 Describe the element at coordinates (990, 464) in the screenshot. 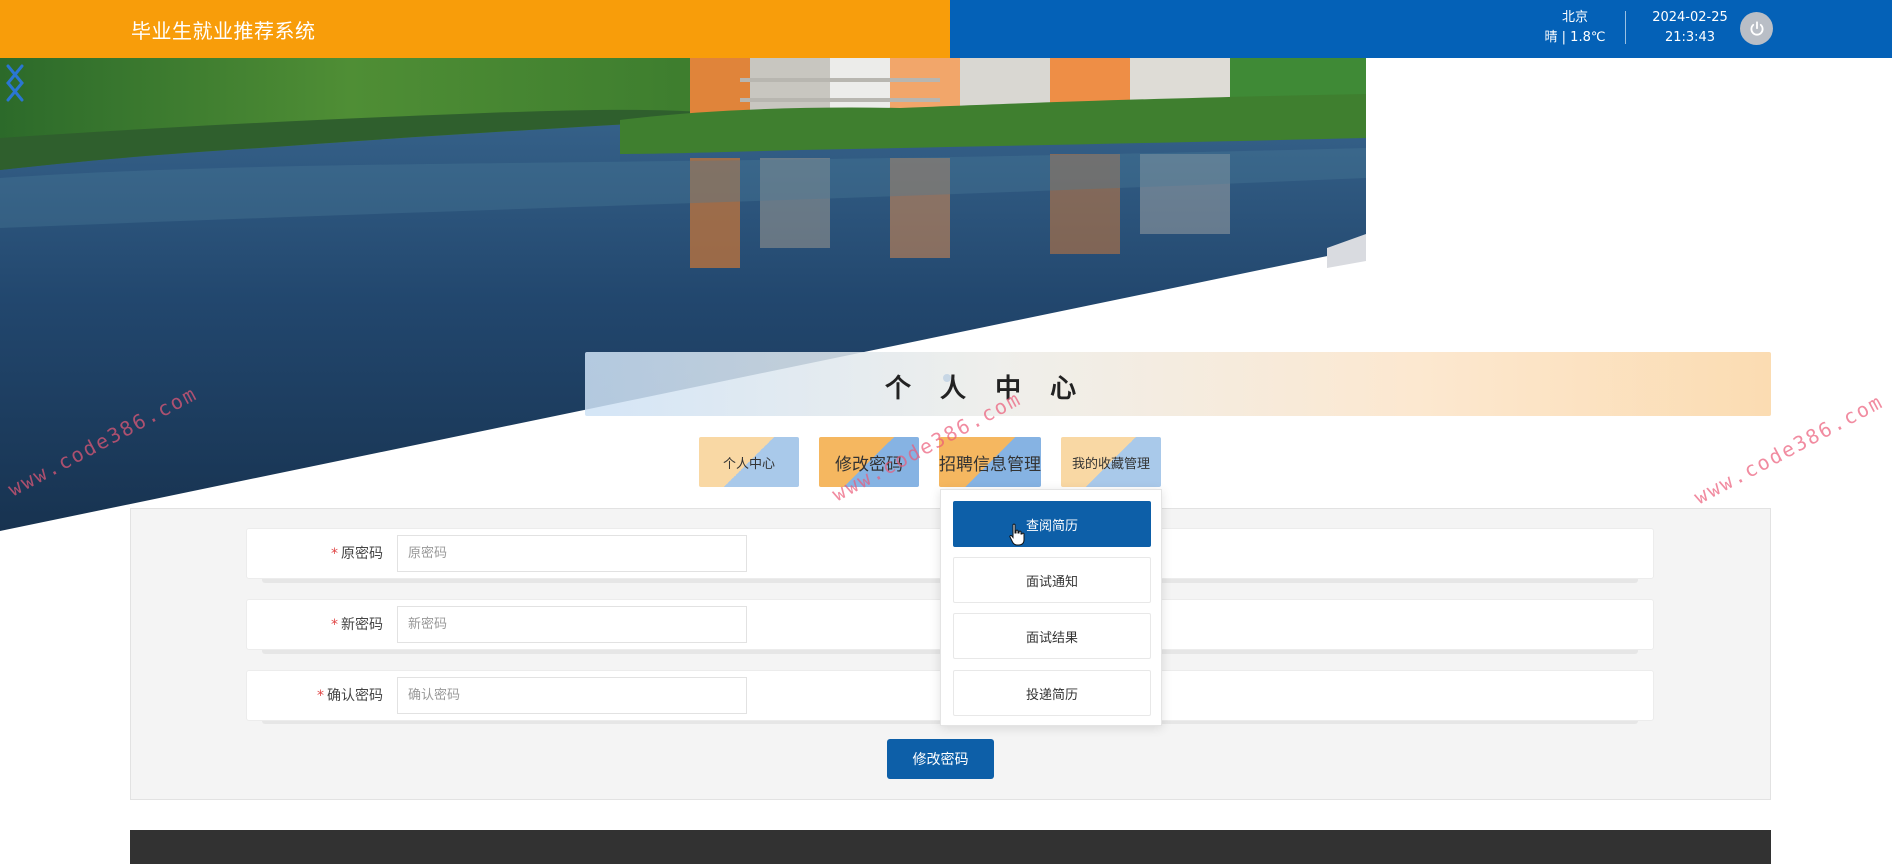

I see `tab-label: 招聘信息管理` at that location.